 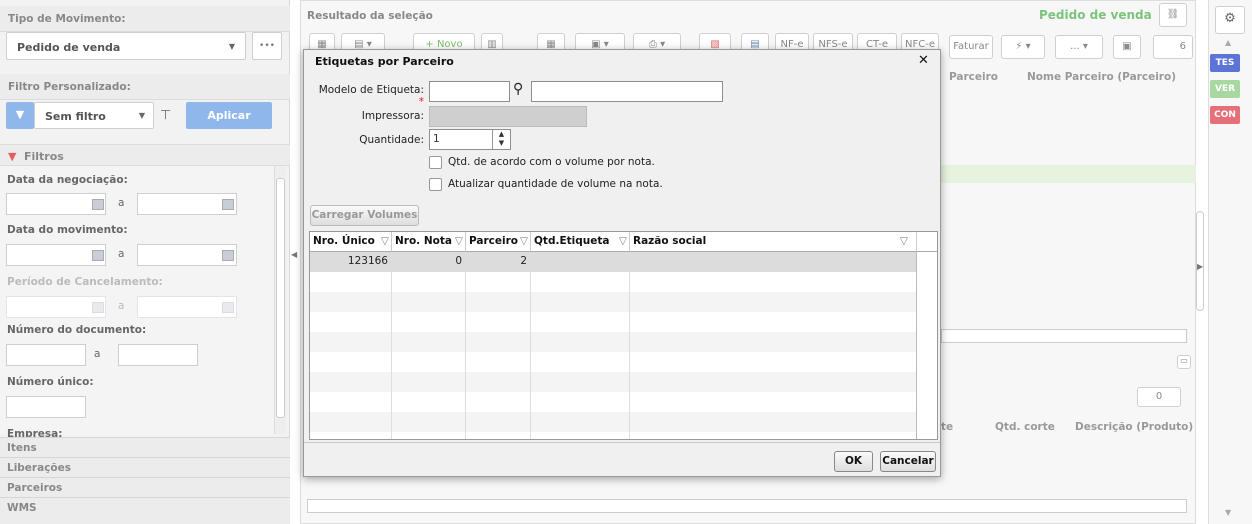 I want to click on quantidade-label: Quantidade:, so click(x=391, y=140).